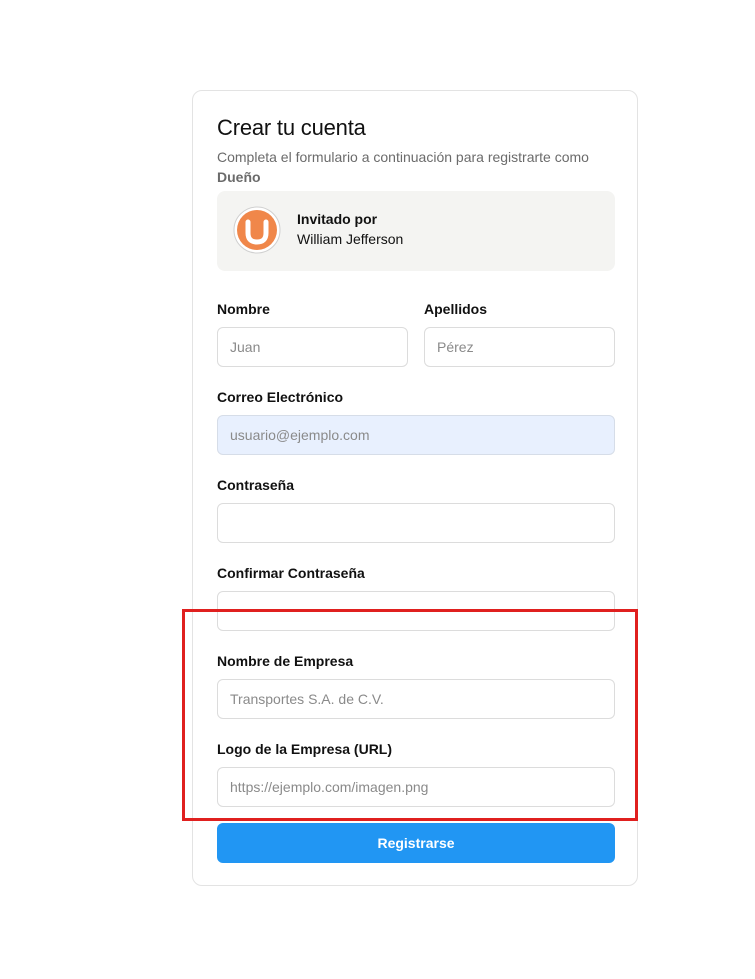 The image size is (755, 979). What do you see at coordinates (416, 699) in the screenshot?
I see `company-name-input` at bounding box center [416, 699].